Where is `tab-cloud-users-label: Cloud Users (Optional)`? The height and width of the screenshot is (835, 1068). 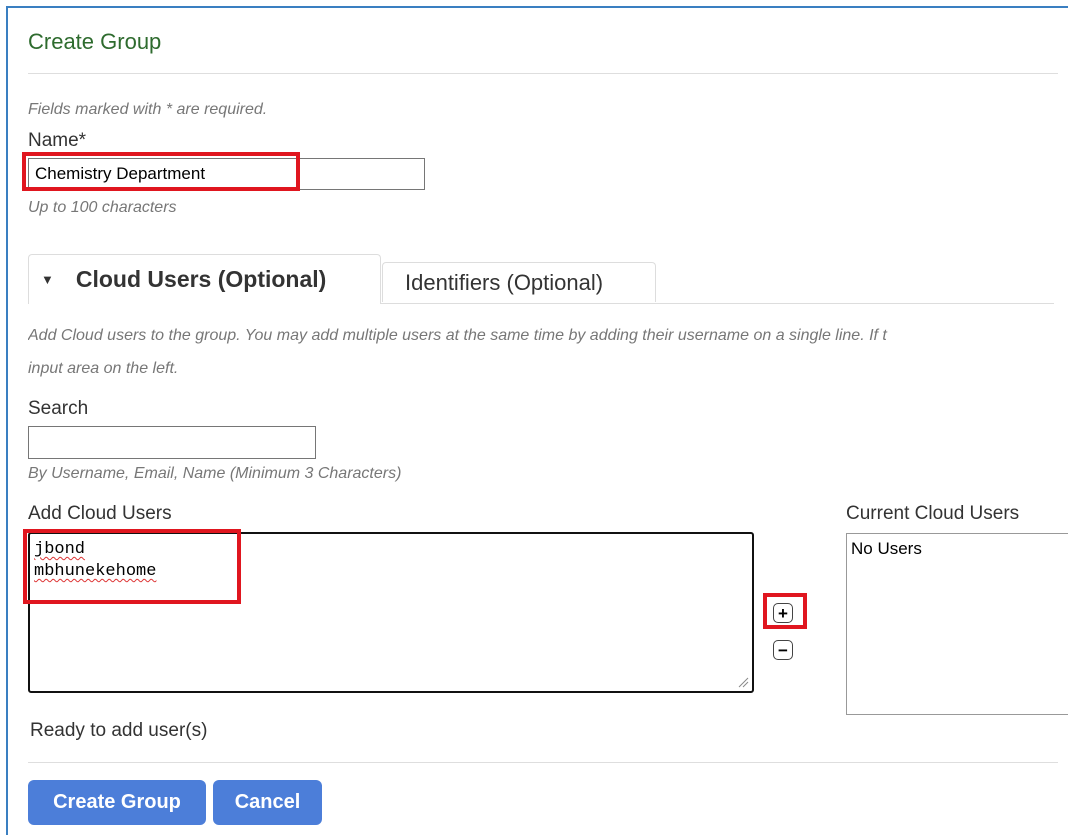
tab-cloud-users-label: Cloud Users (Optional) is located at coordinates (201, 279).